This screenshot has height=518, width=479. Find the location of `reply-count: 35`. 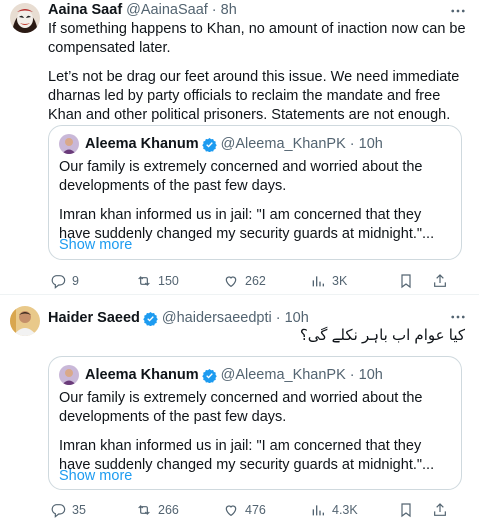

reply-count: 35 is located at coordinates (79, 510).